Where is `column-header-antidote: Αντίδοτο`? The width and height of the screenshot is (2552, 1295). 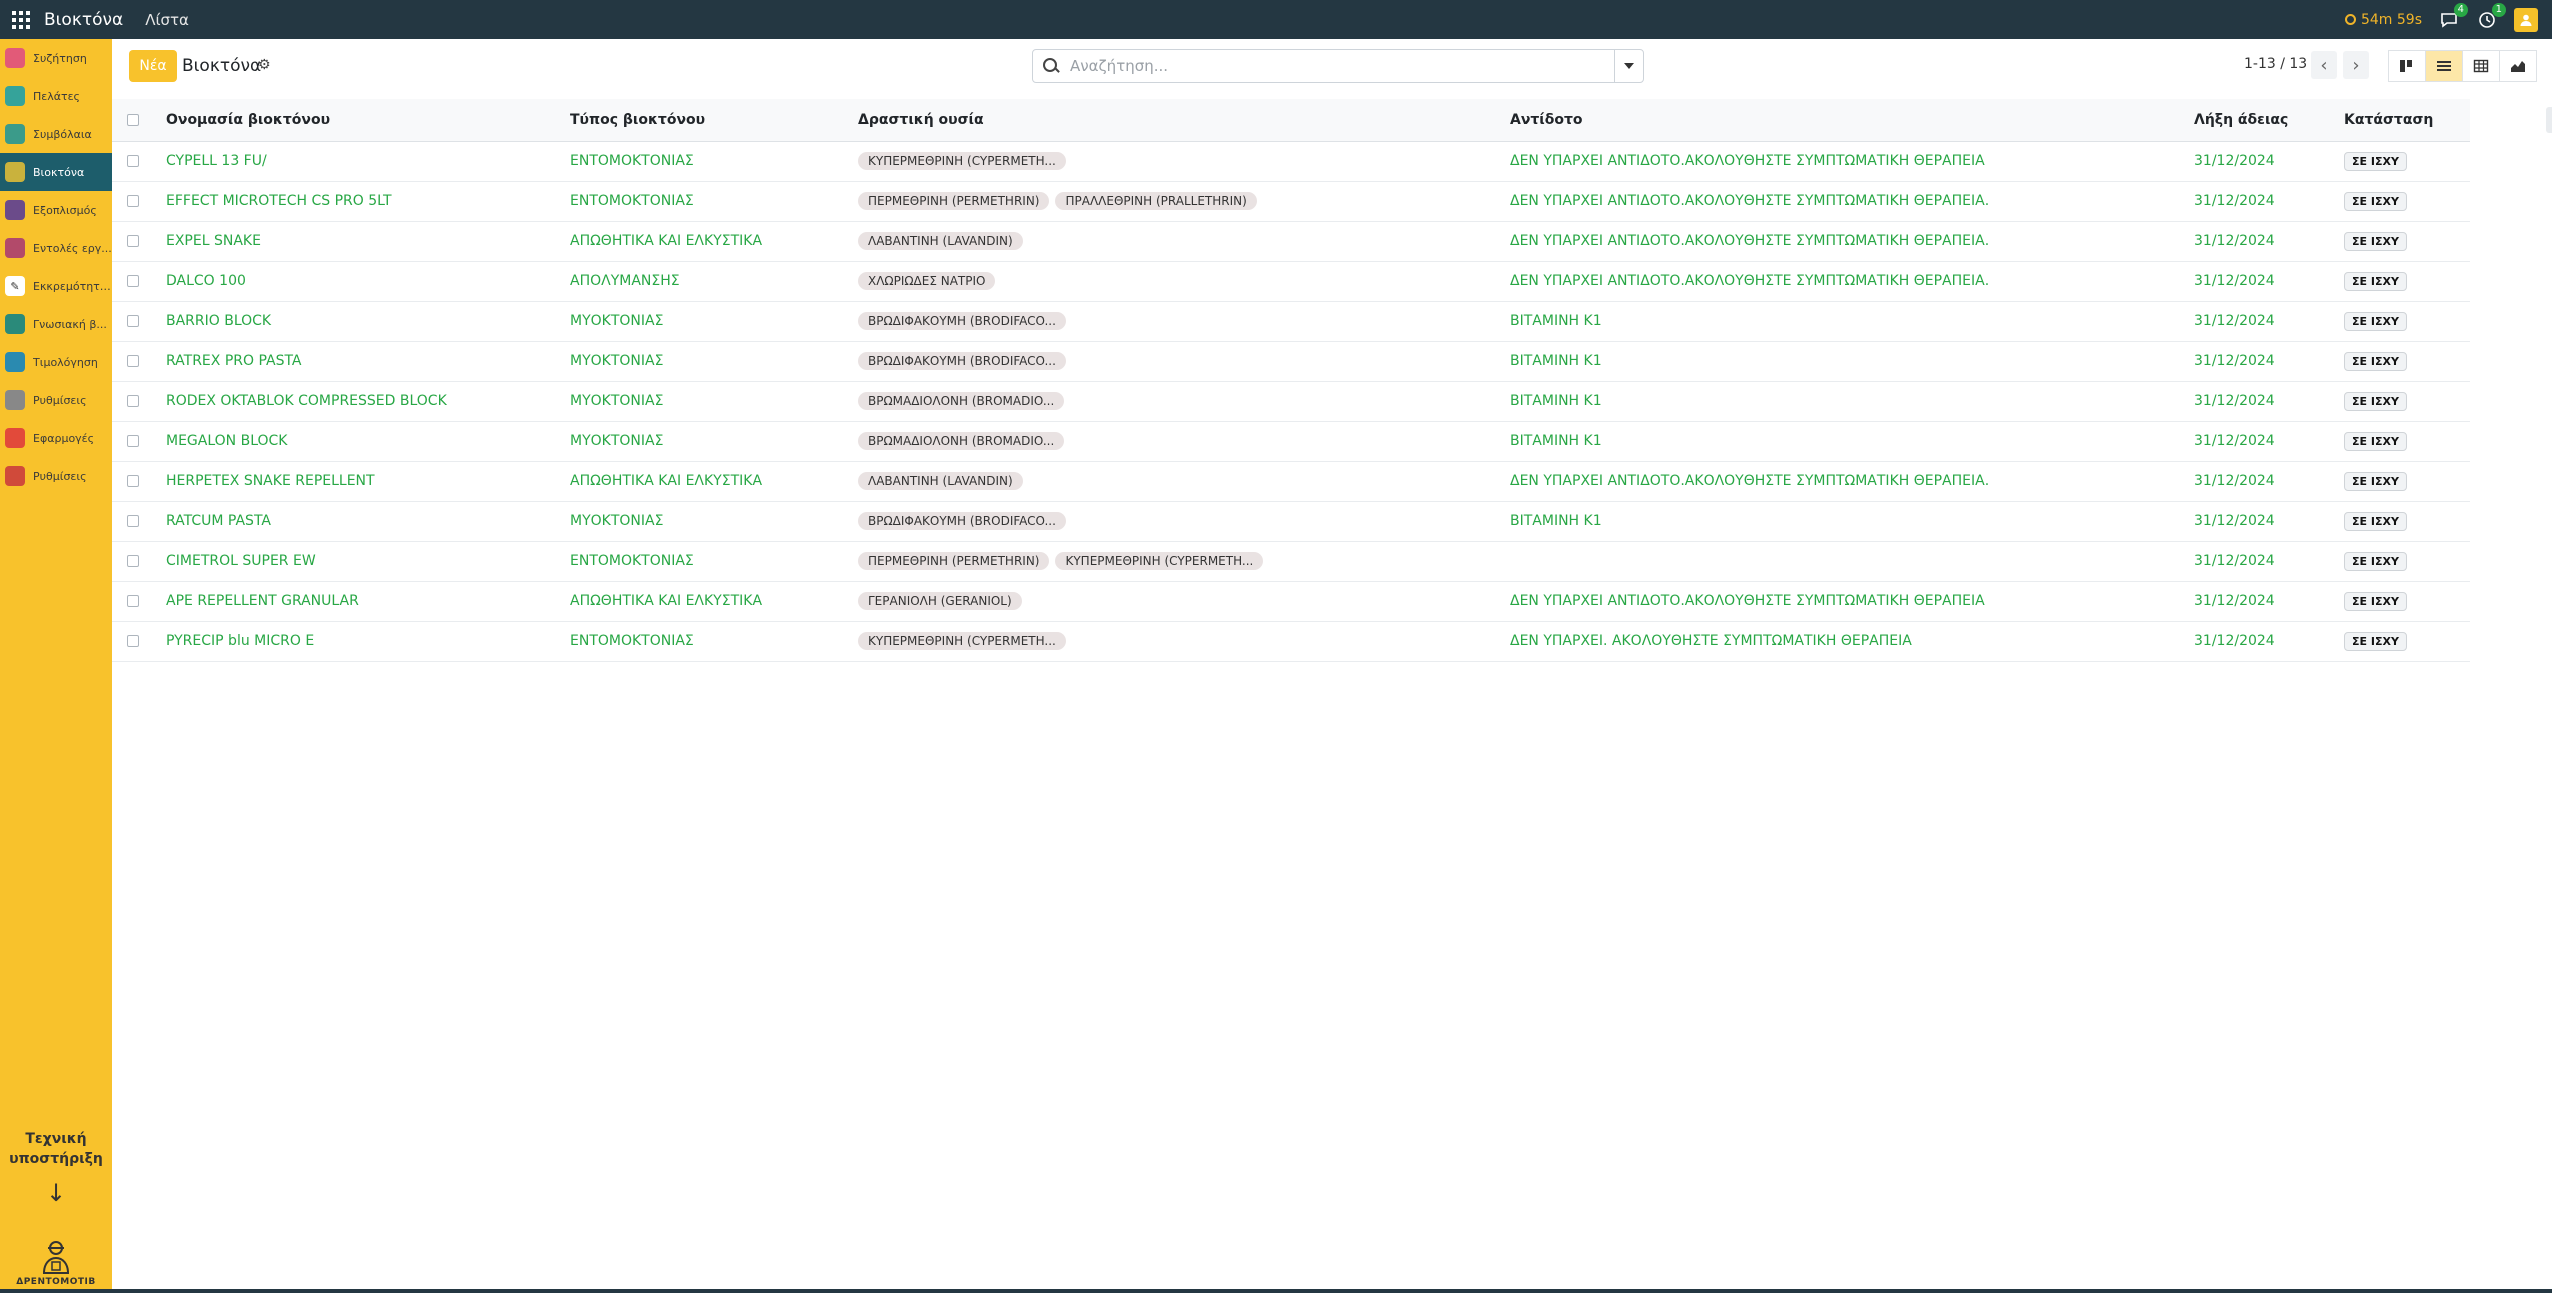
column-header-antidote: Αντίδοτο is located at coordinates (1844, 120).